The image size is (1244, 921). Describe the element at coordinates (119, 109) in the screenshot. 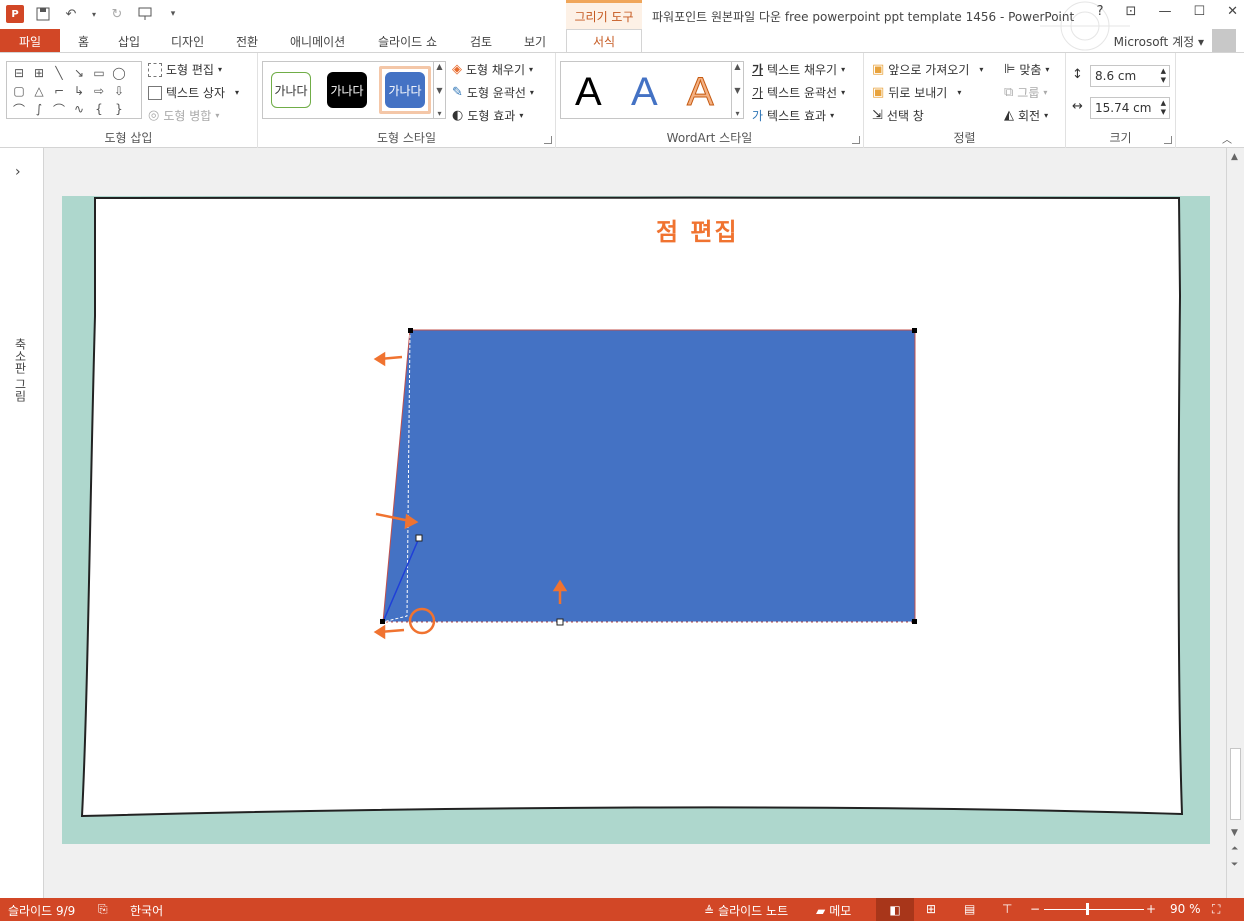

I see `right-brace-shape-icon: }` at that location.